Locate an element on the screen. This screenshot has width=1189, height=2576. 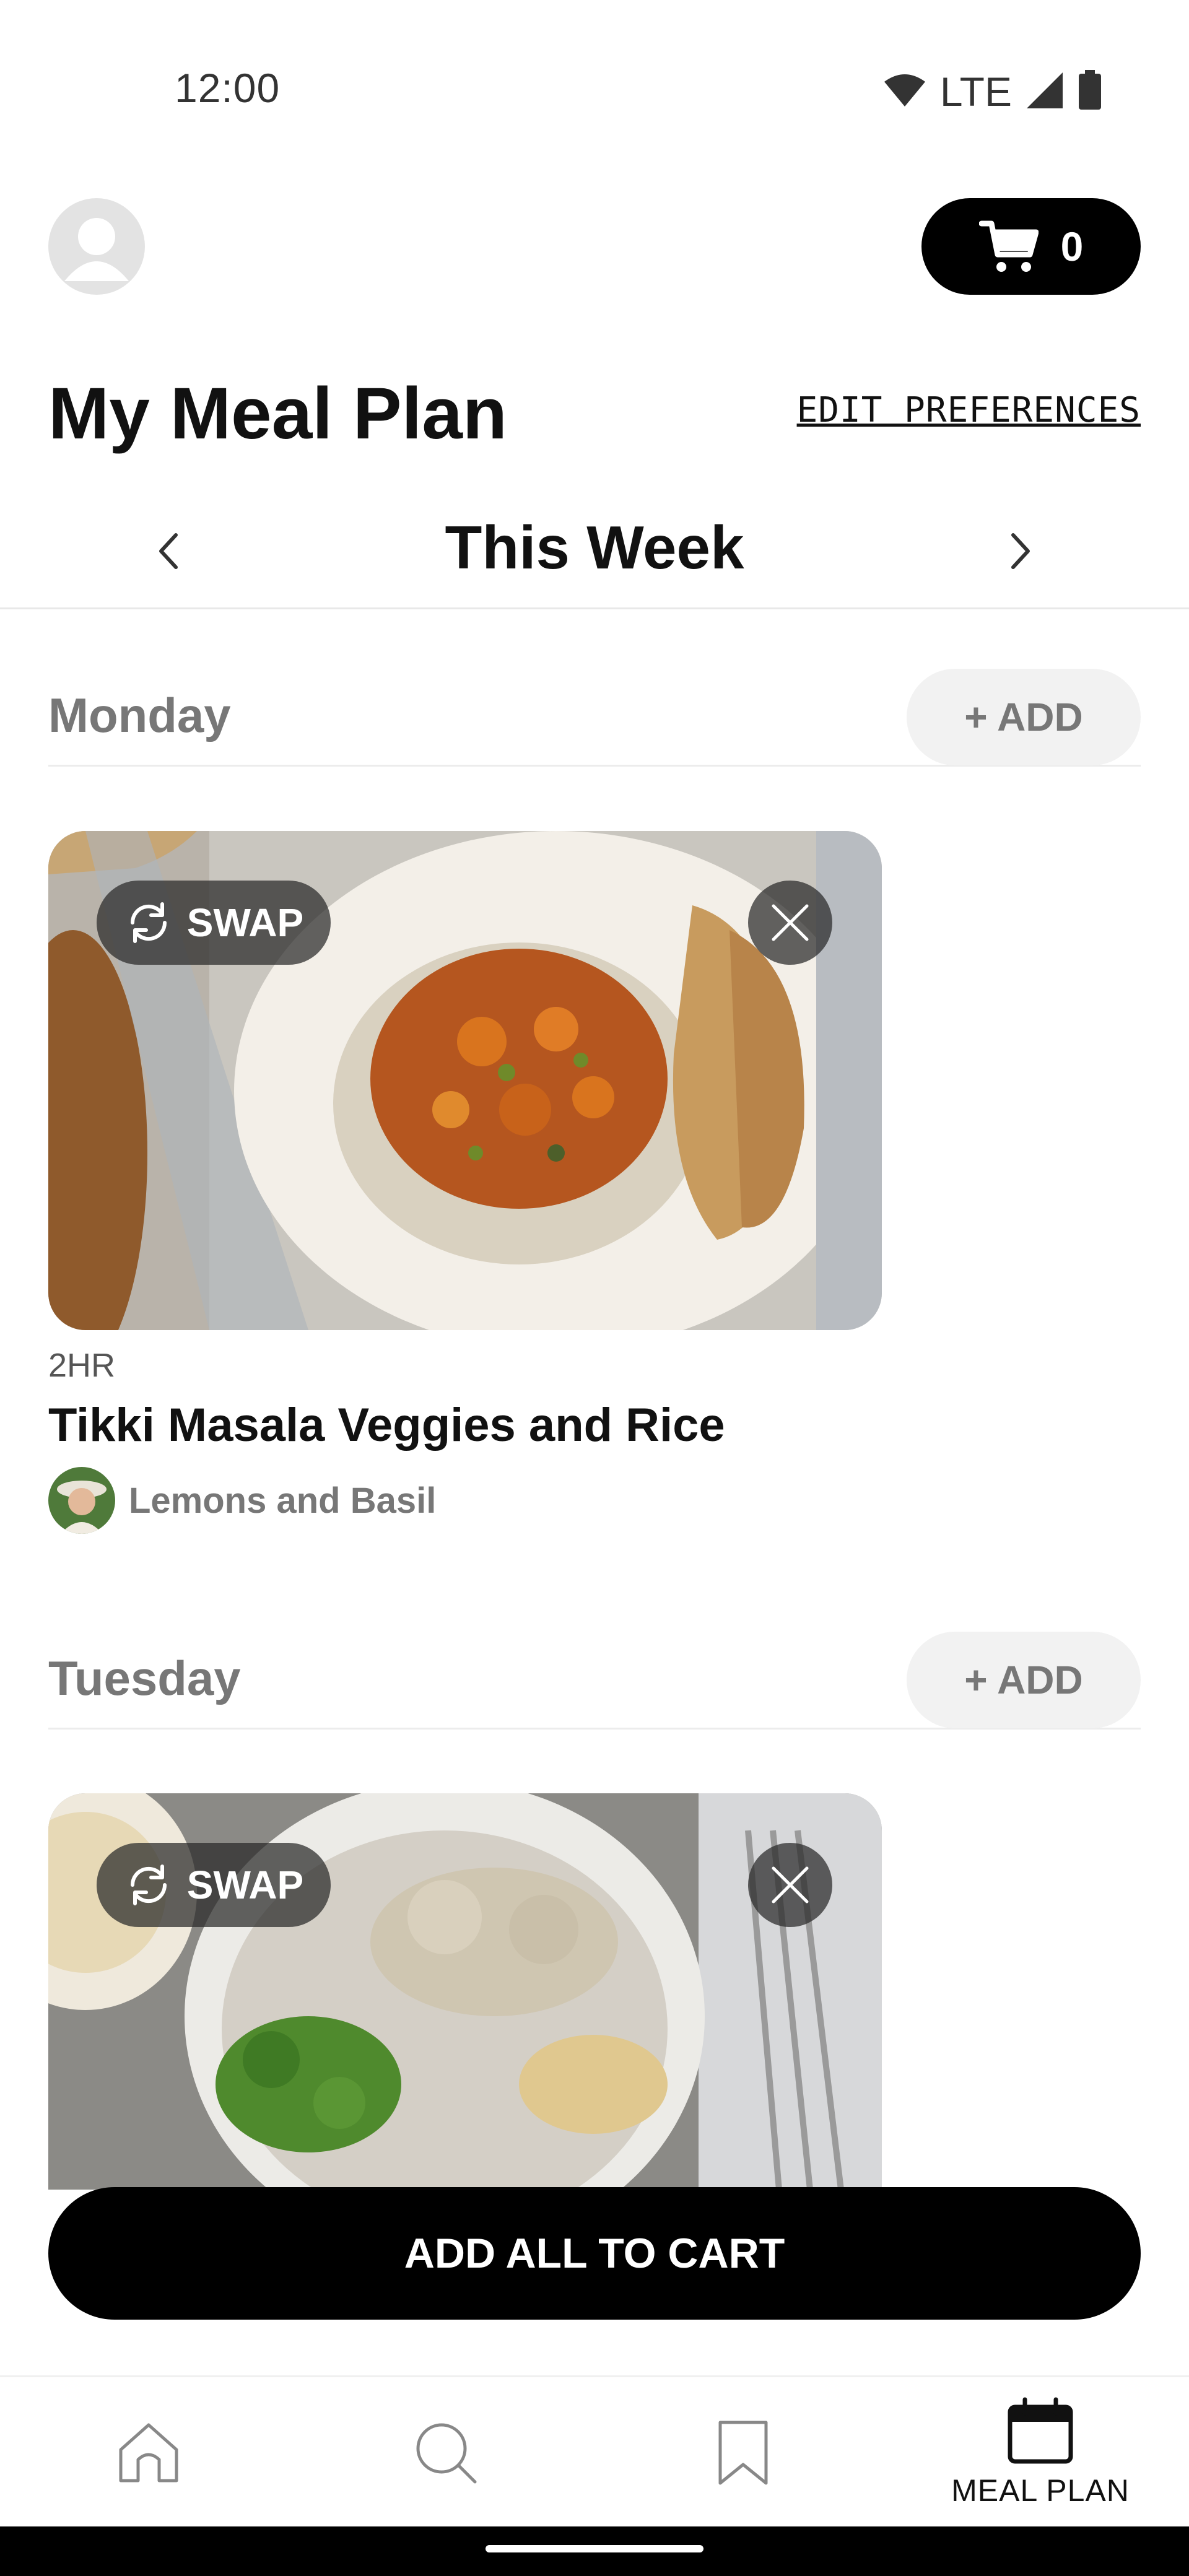
home-icon is located at coordinates (148, 2452).